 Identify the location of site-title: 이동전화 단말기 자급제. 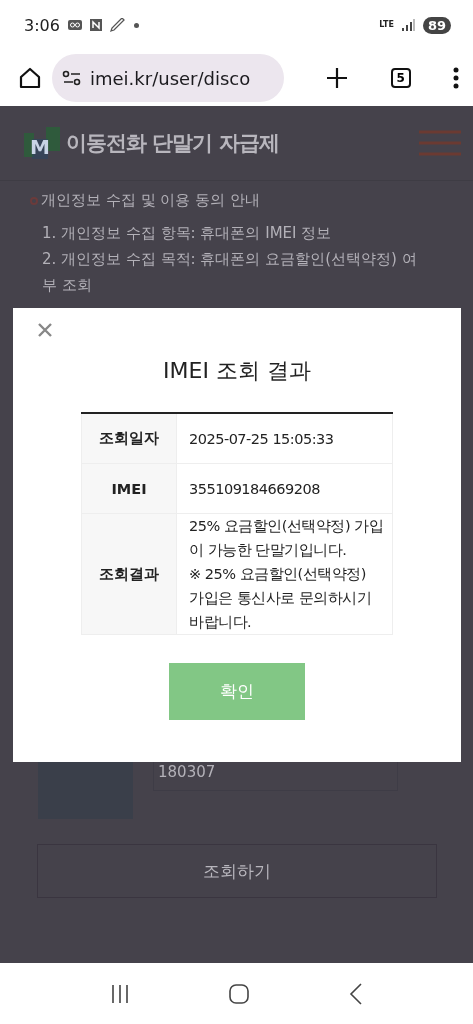
(172, 143).